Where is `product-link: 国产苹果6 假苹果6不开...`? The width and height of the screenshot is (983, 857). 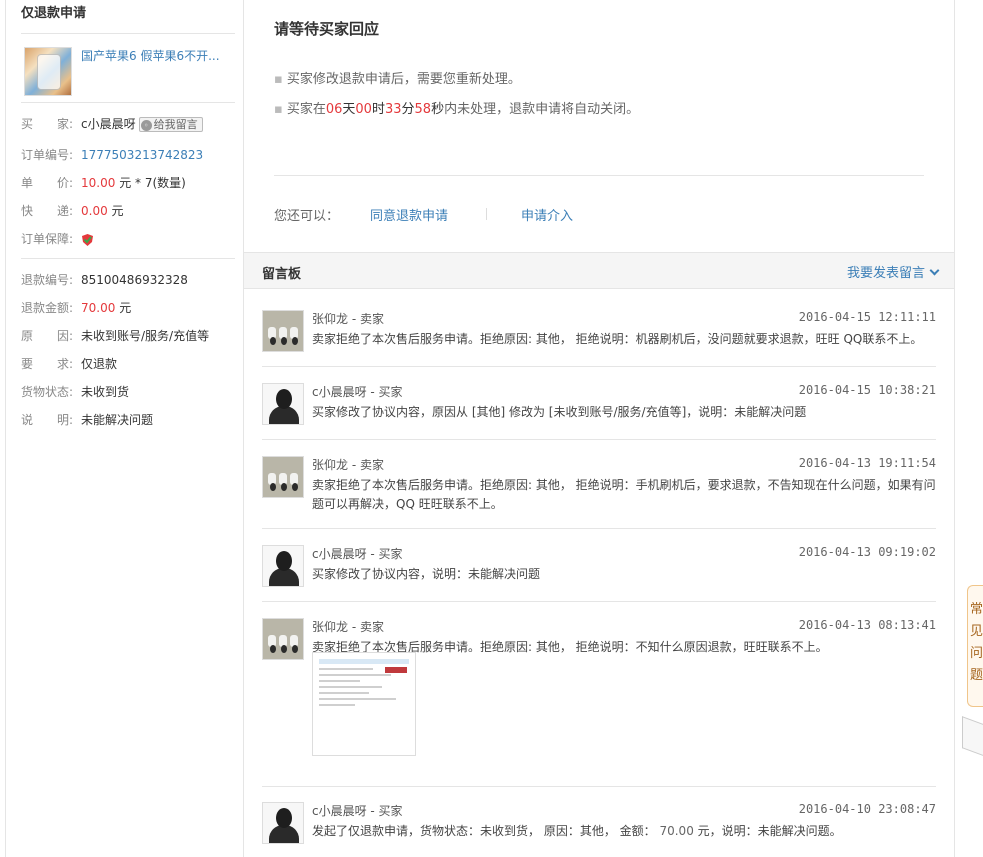
product-link: 国产苹果6 假苹果6不开... is located at coordinates (150, 55).